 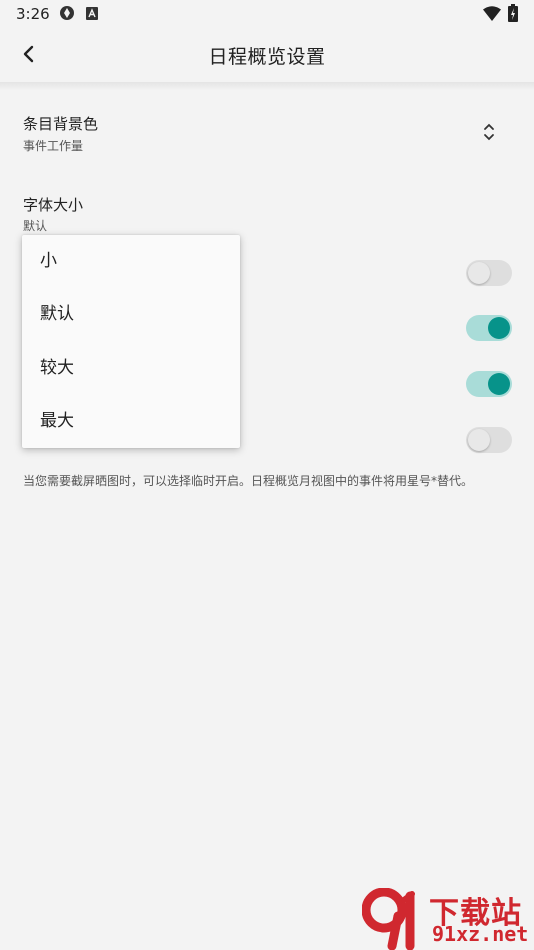 What do you see at coordinates (267, 210) in the screenshot?
I see `setting-font-size: 字体大小 默认` at bounding box center [267, 210].